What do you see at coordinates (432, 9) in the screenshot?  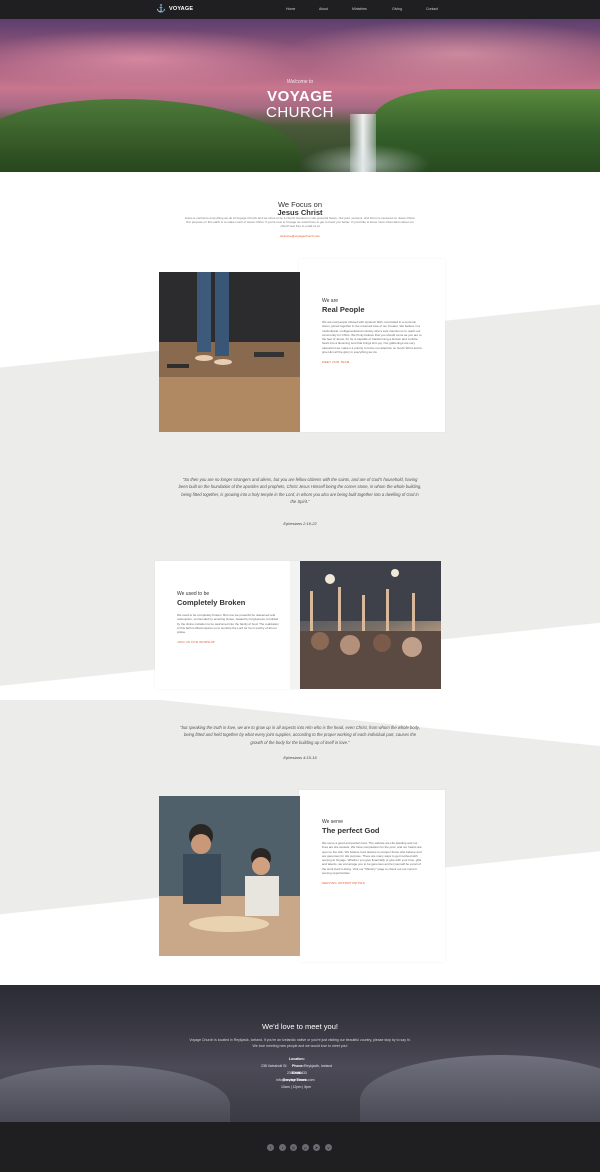 I see `nav-link-contact: Contact` at bounding box center [432, 9].